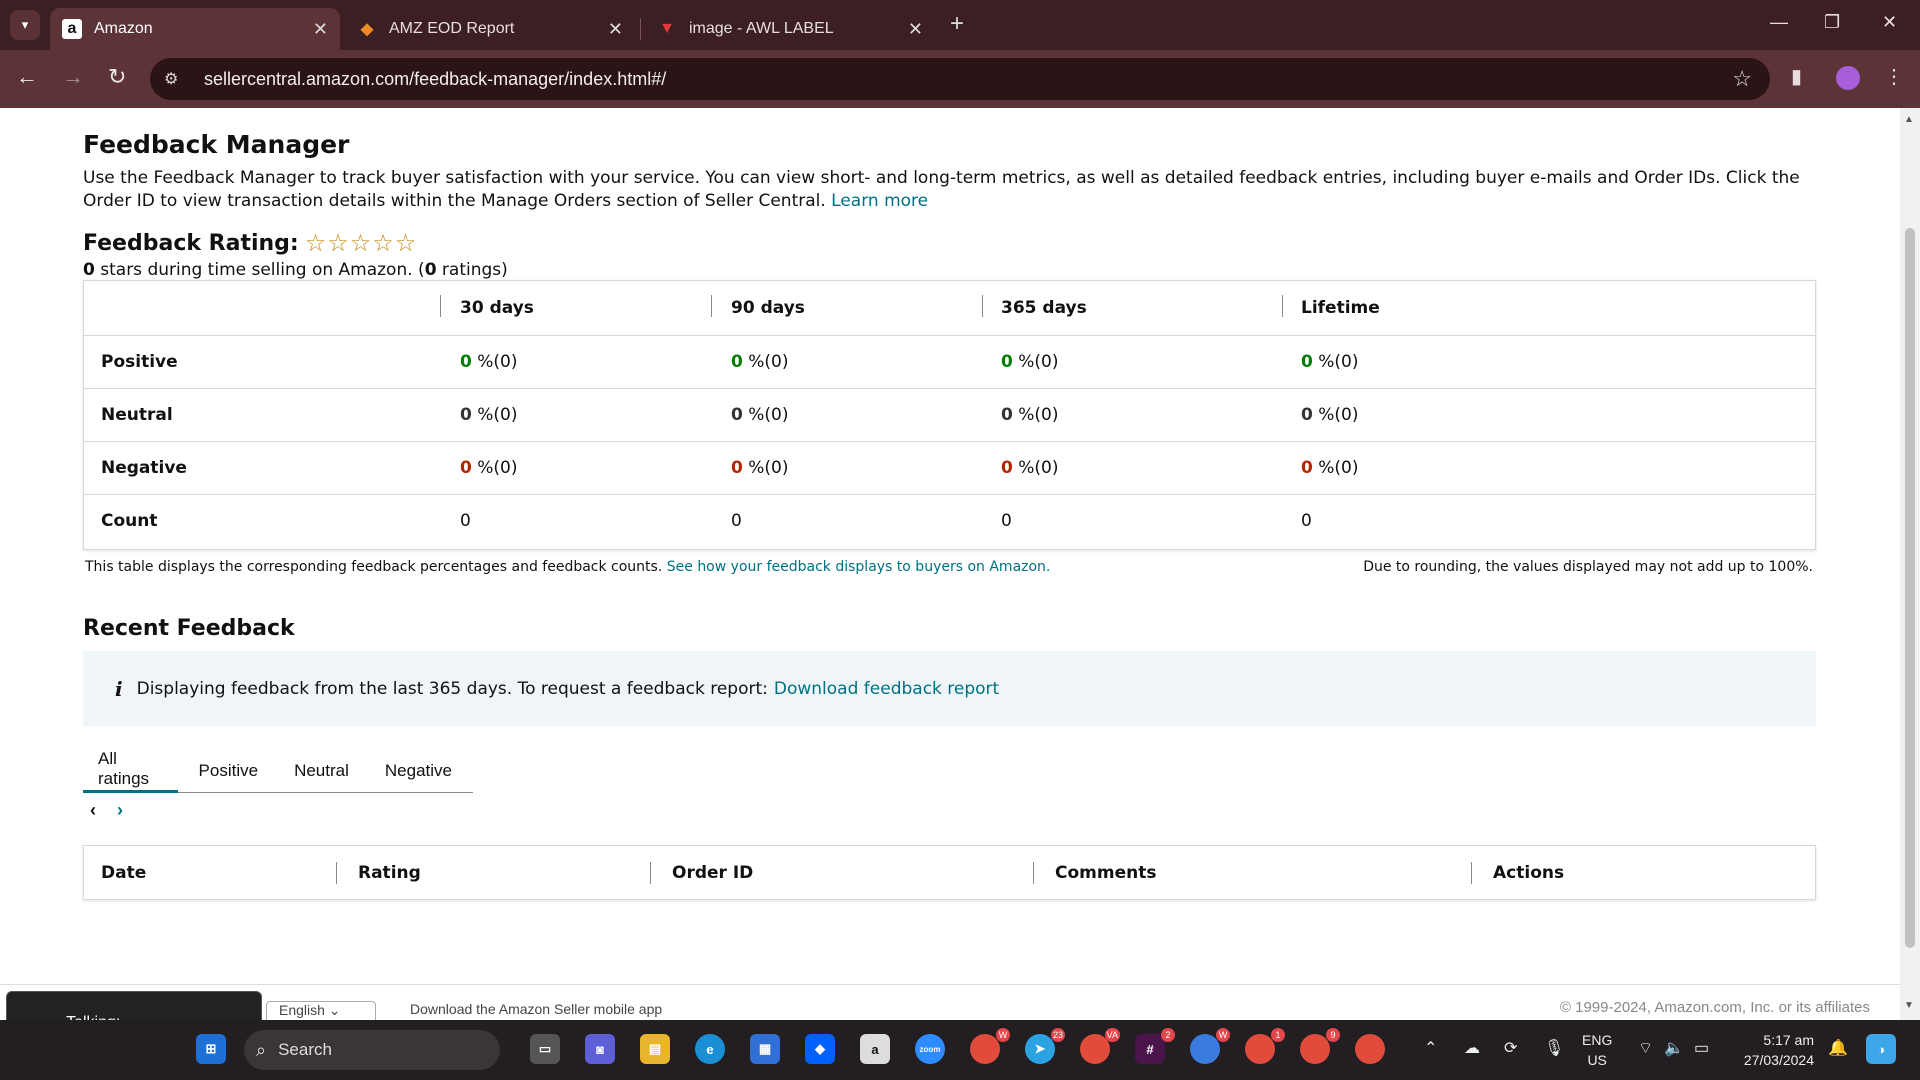 This screenshot has height=1080, width=1920. I want to click on scroll-thumb, so click(1910, 588).